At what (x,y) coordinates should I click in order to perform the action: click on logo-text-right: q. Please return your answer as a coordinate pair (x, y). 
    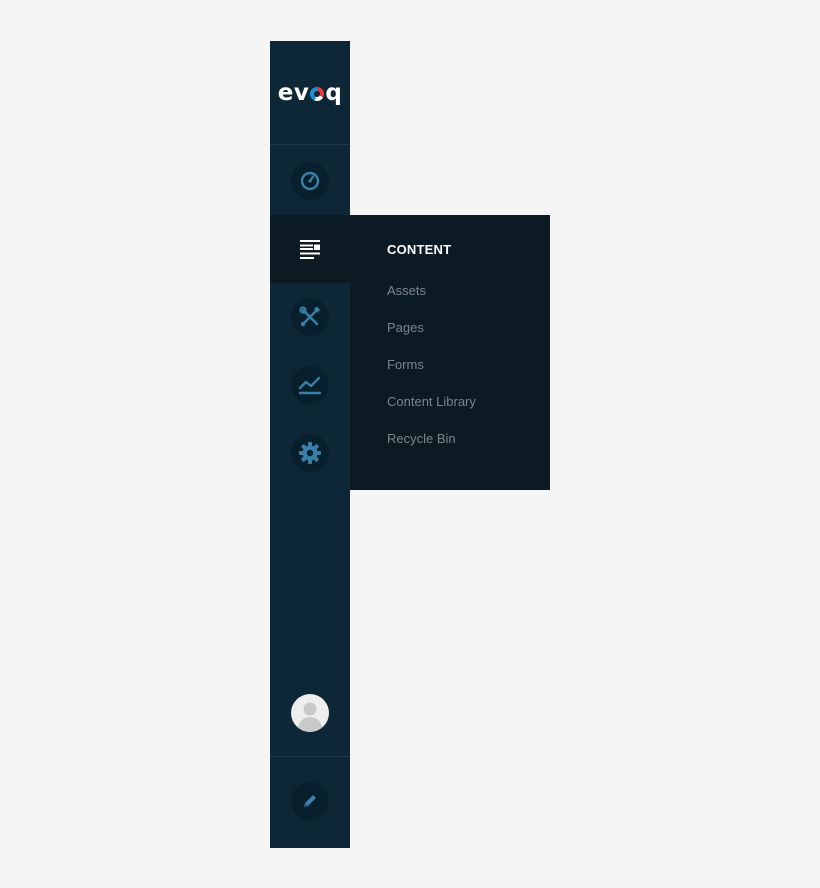
    Looking at the image, I should click on (334, 92).